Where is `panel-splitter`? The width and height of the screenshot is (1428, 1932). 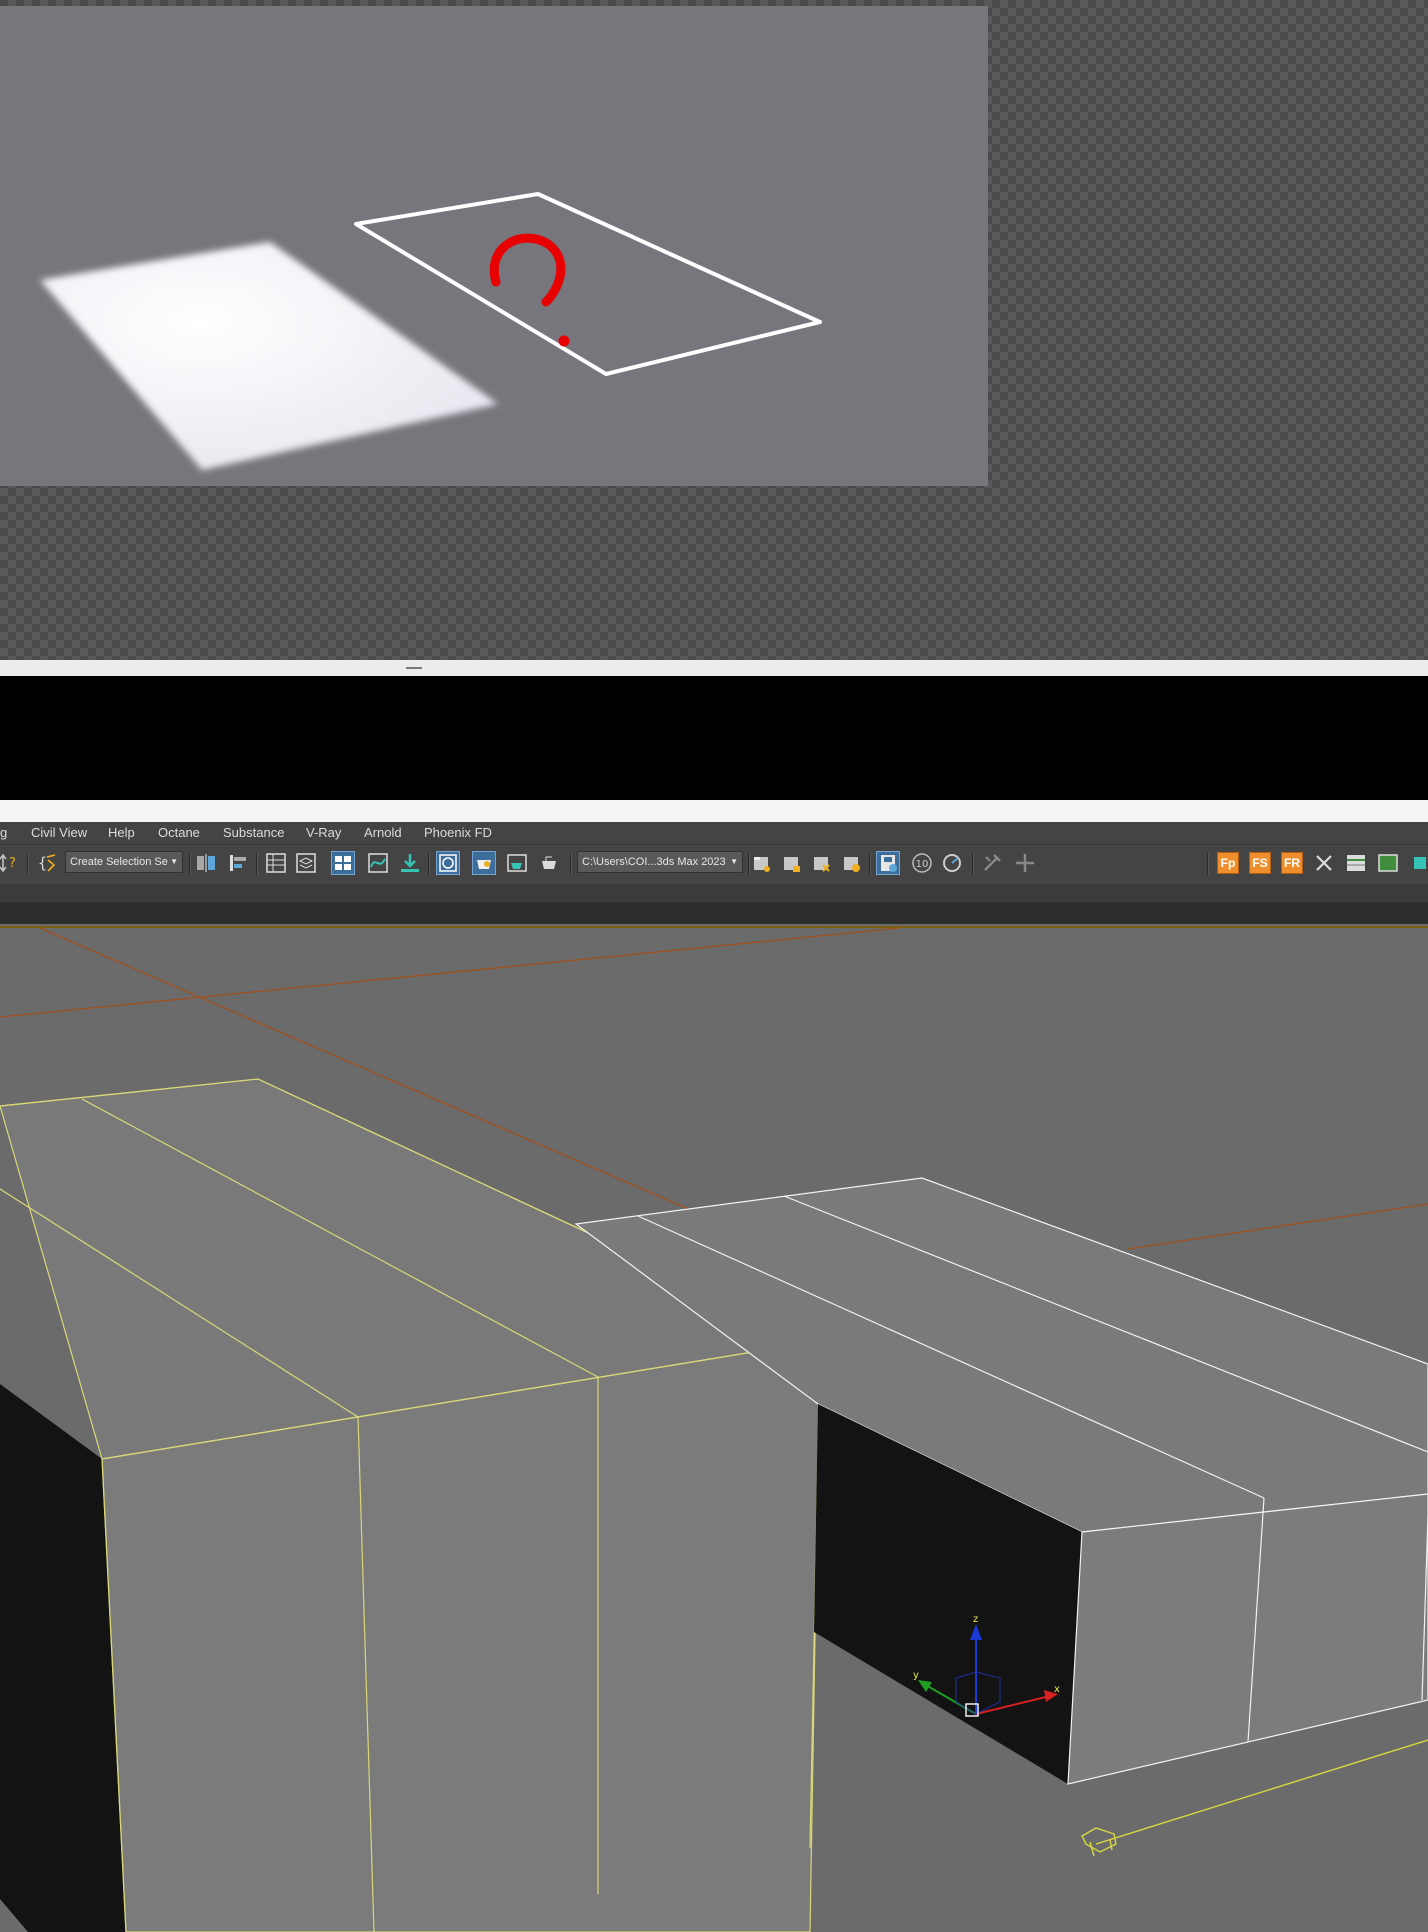 panel-splitter is located at coordinates (714, 668).